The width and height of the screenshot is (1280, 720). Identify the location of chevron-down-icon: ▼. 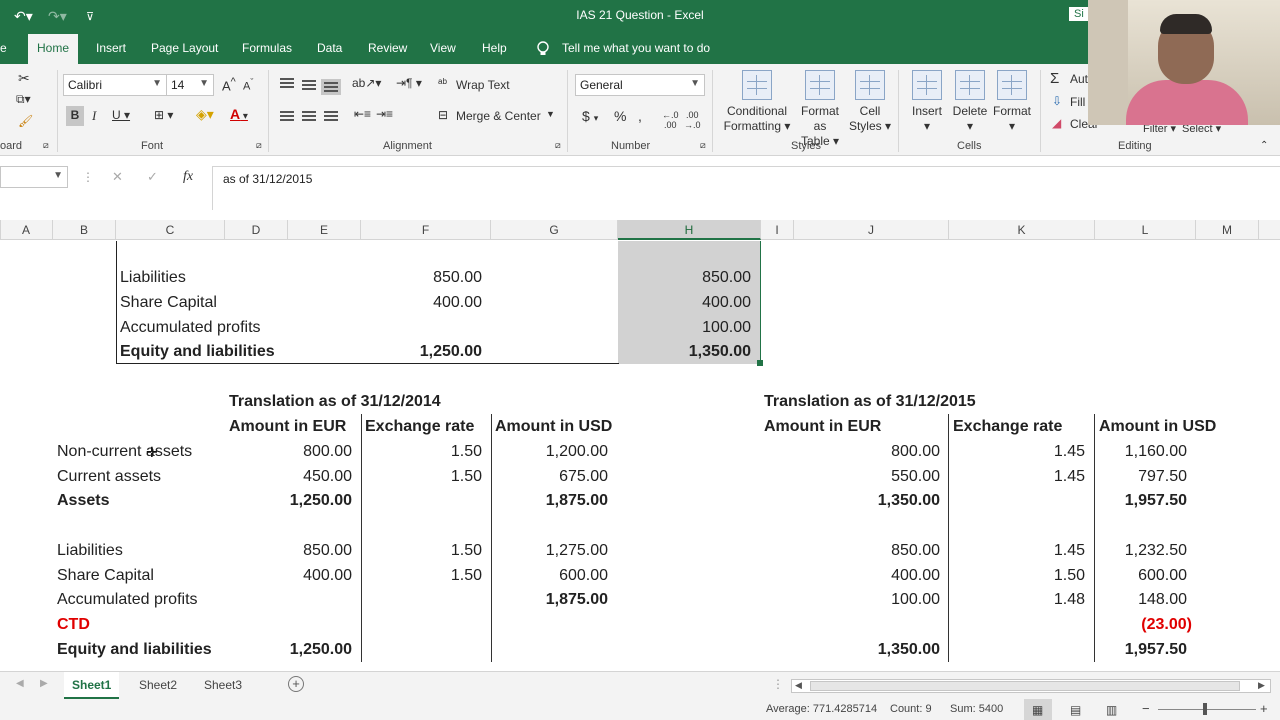
(550, 114).